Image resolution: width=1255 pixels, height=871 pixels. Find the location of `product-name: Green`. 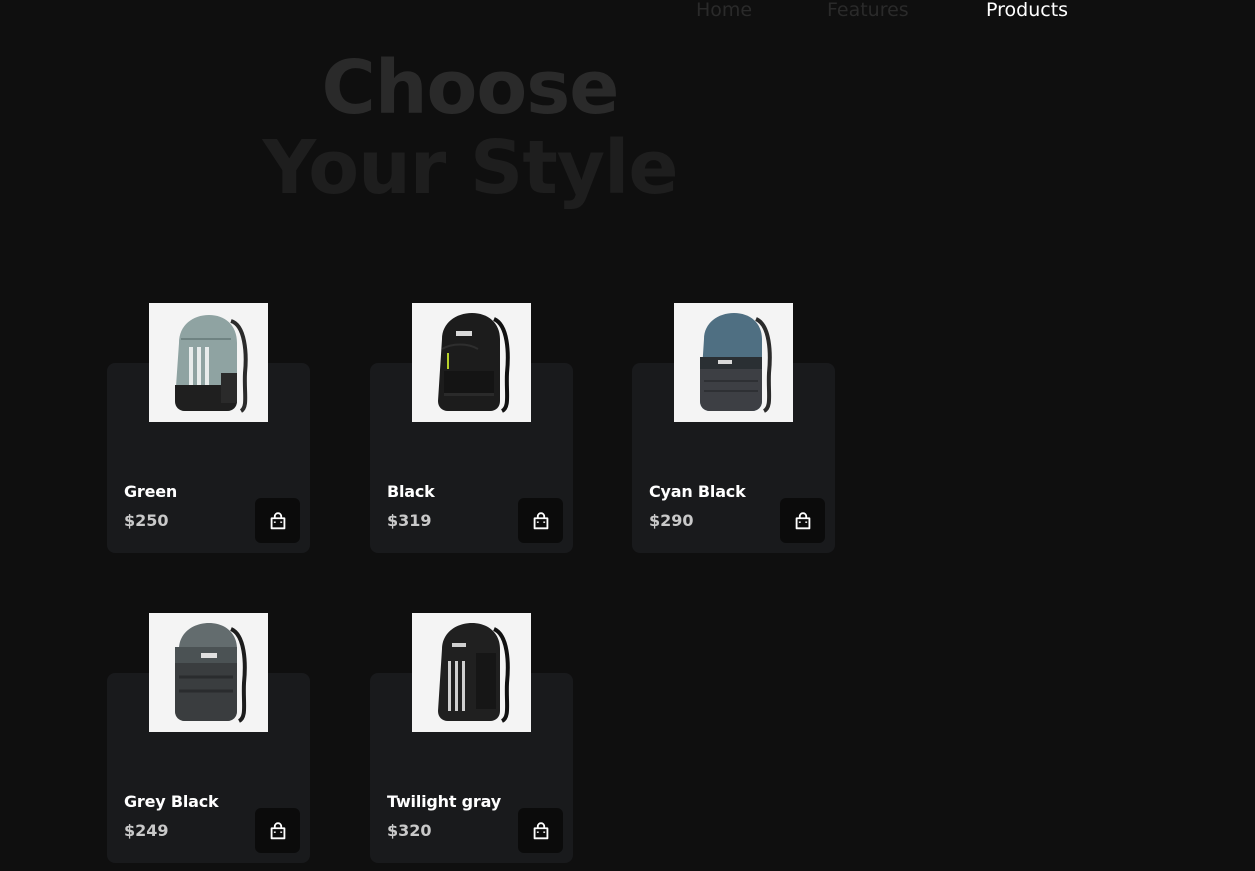

product-name: Green is located at coordinates (151, 491).